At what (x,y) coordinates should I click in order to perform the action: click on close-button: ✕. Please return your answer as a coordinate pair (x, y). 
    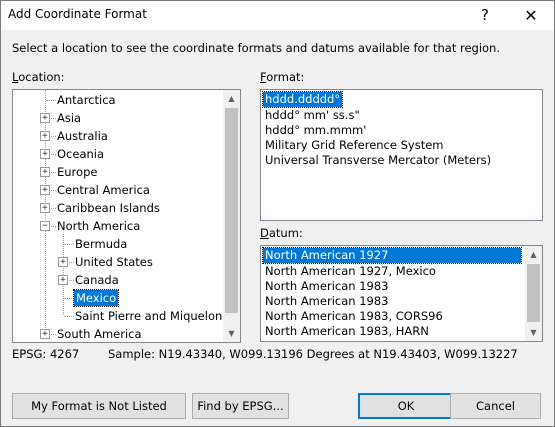
    Looking at the image, I should click on (531, 15).